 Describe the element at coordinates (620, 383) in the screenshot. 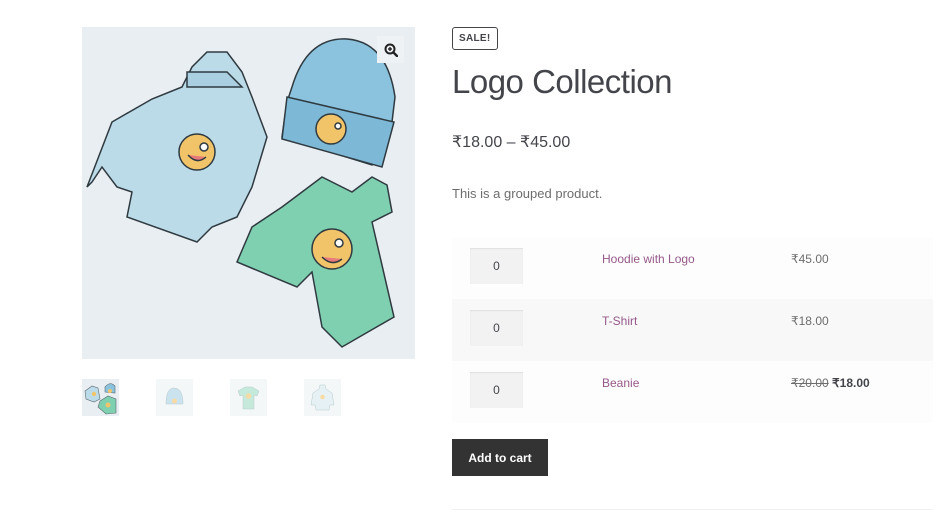

I see `product-link: Beanie` at that location.